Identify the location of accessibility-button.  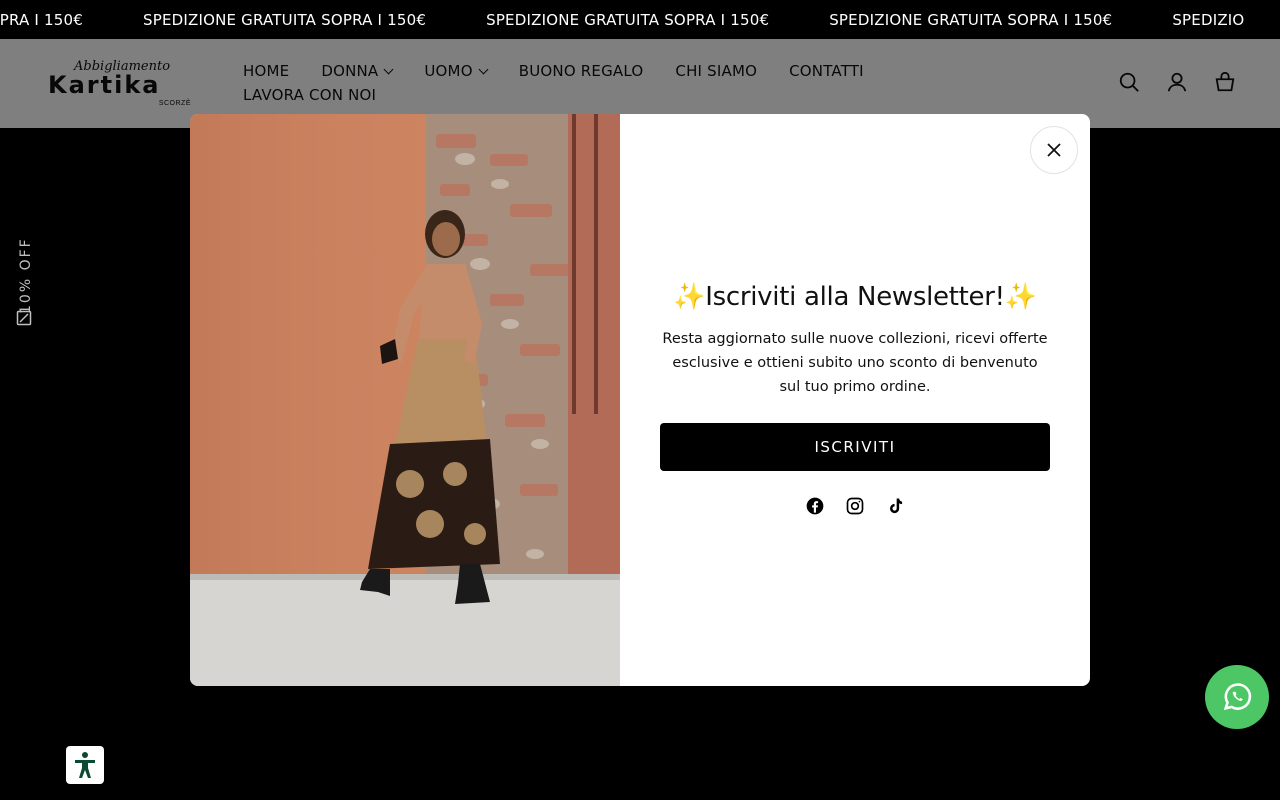
(85, 765).